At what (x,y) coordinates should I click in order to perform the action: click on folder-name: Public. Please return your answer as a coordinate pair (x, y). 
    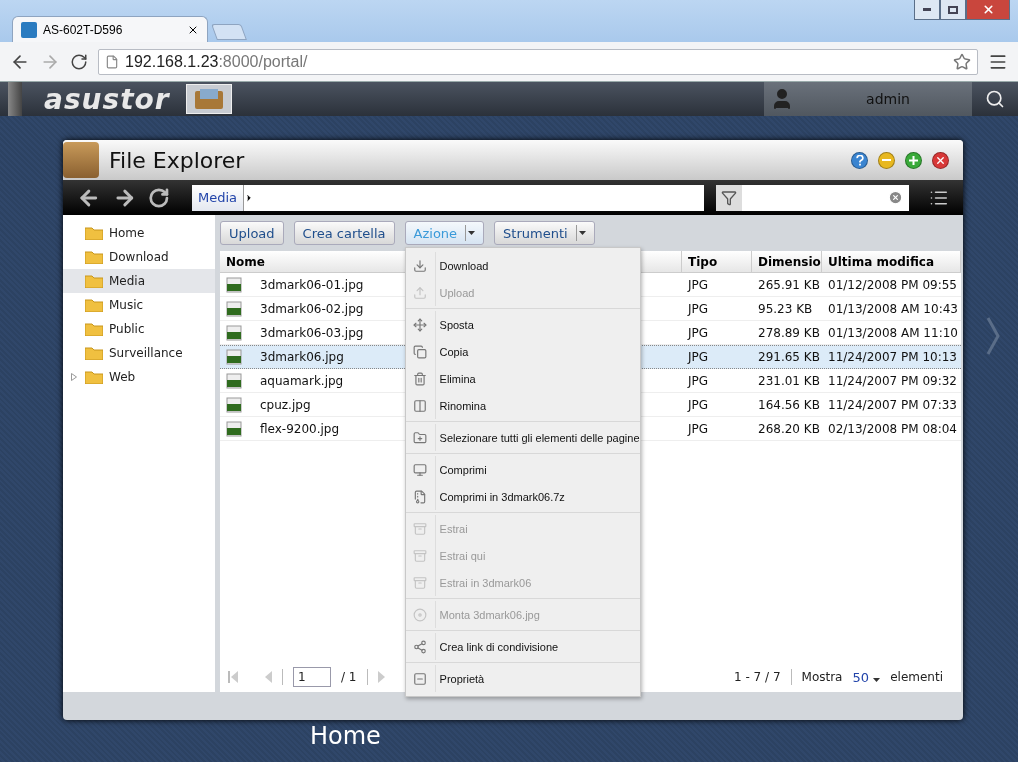
    Looking at the image, I should click on (127, 329).